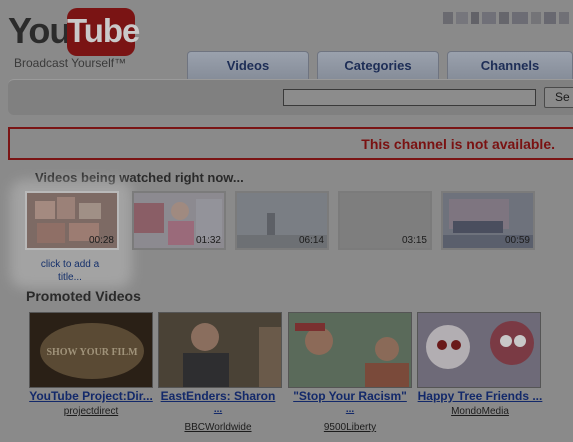 This screenshot has height=442, width=573. Describe the element at coordinates (72, 220) in the screenshot. I see `watching-thumbnail: 00:28` at that location.